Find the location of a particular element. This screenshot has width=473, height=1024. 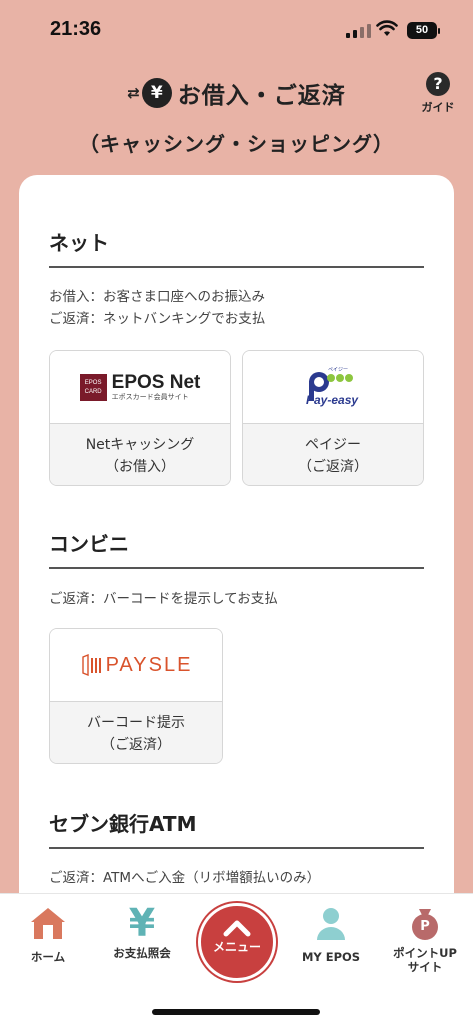

nav-points-site: P ポイントUP サイト is located at coordinates (425, 940).